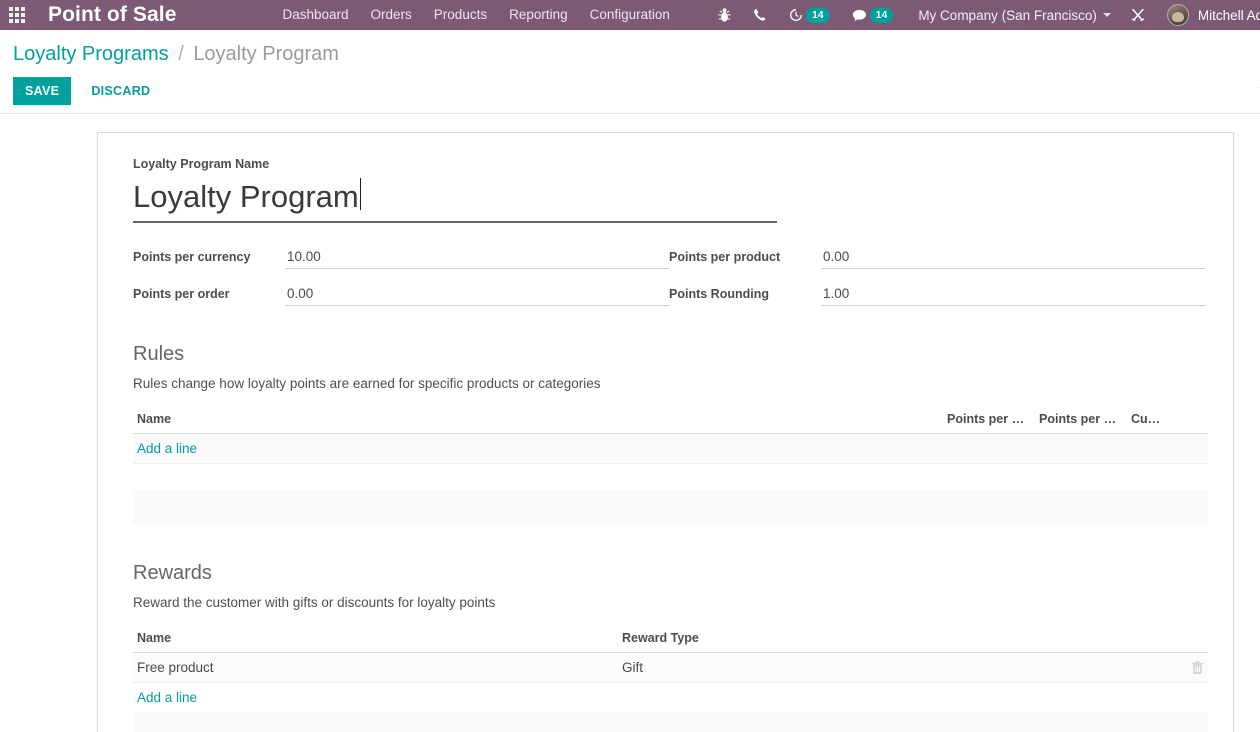 The image size is (1260, 732). What do you see at coordinates (455, 200) in the screenshot?
I see `loyalty-program-name-input` at bounding box center [455, 200].